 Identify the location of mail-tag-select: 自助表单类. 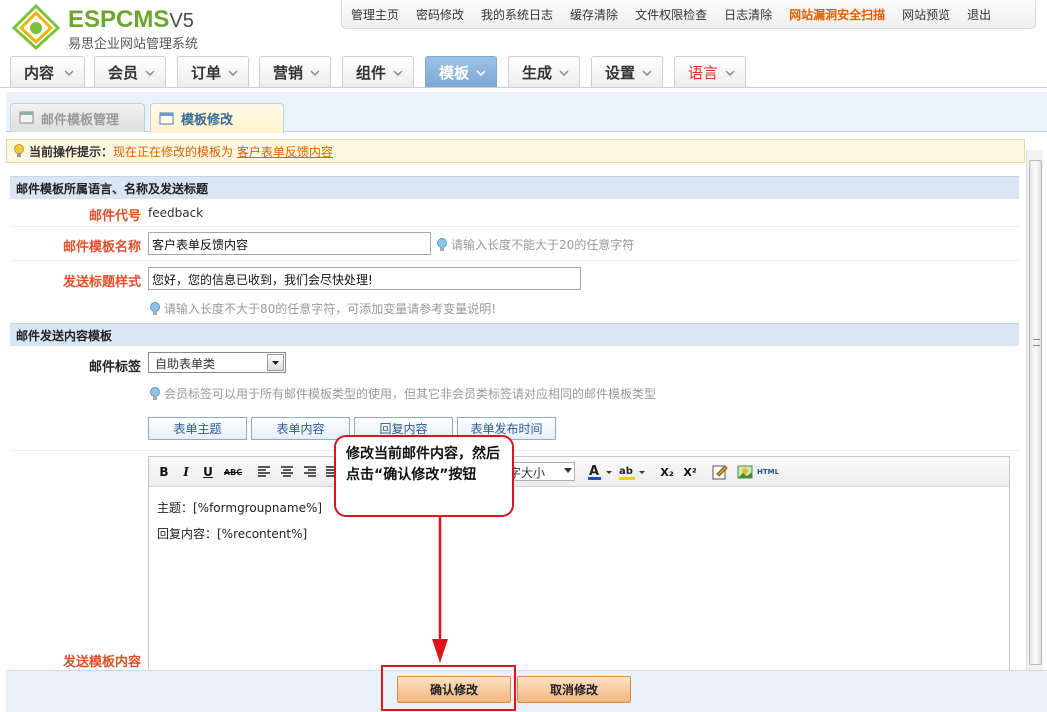
(217, 362).